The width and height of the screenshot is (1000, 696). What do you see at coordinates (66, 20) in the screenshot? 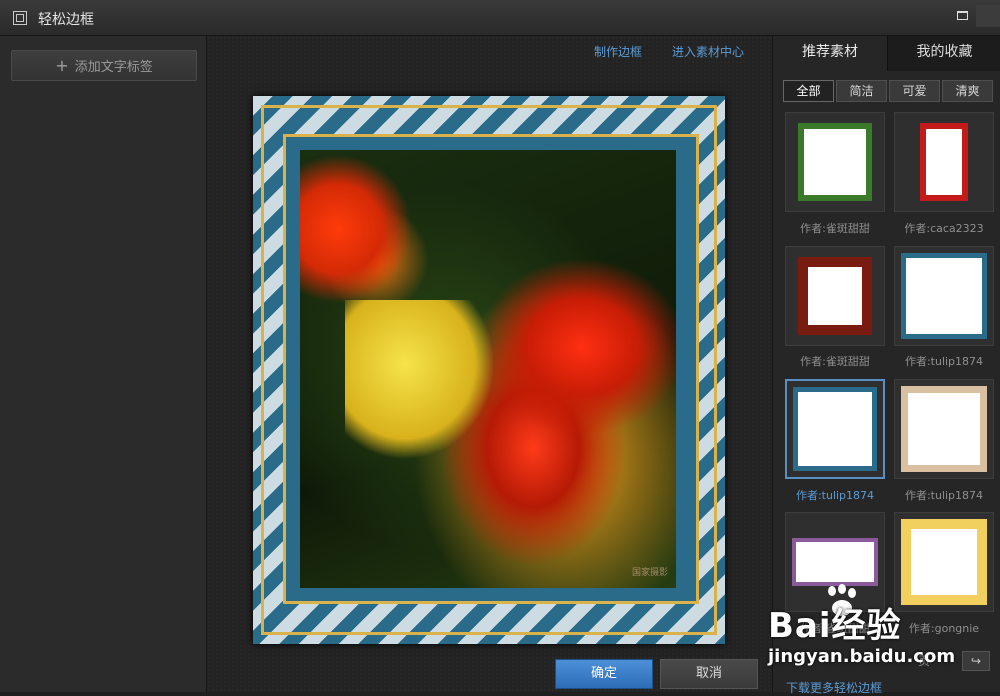
I see `window-title: 轻松边框` at bounding box center [66, 20].